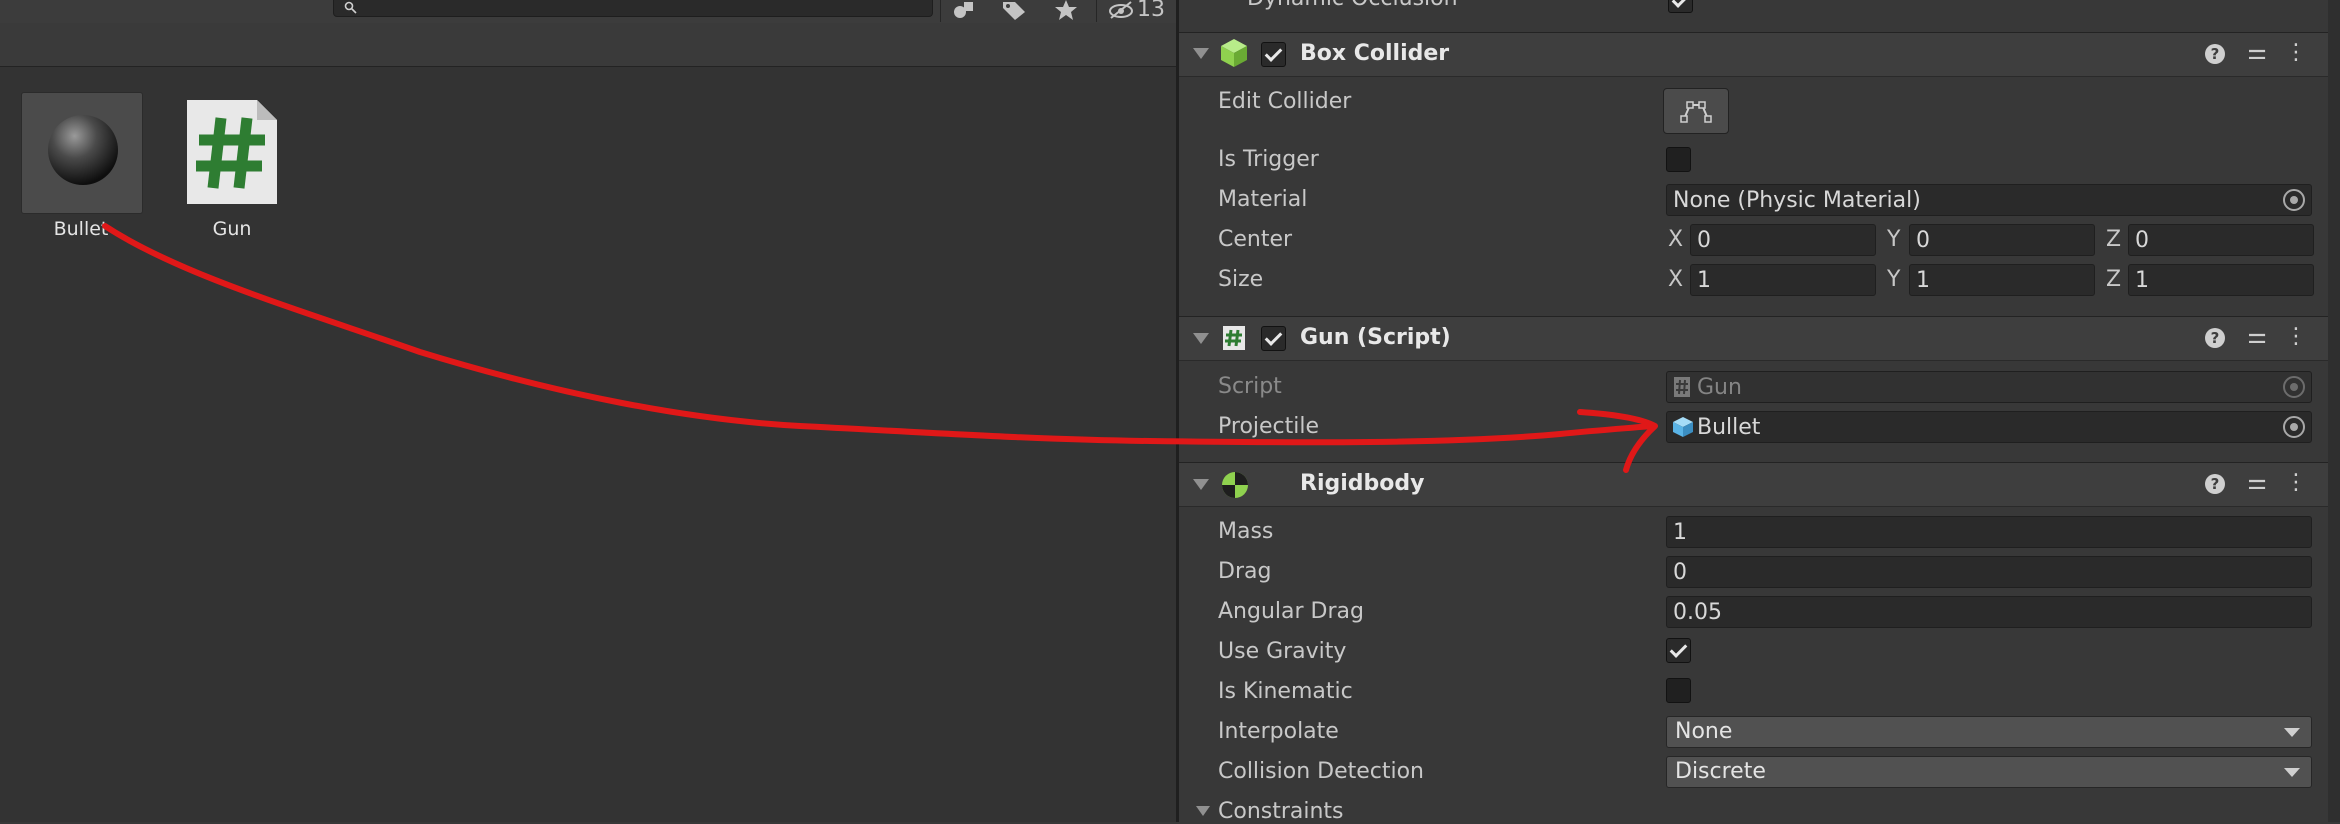 The image size is (2340, 824). Describe the element at coordinates (1989, 772) in the screenshot. I see `collision-detection-dropdown: Discrete` at that location.